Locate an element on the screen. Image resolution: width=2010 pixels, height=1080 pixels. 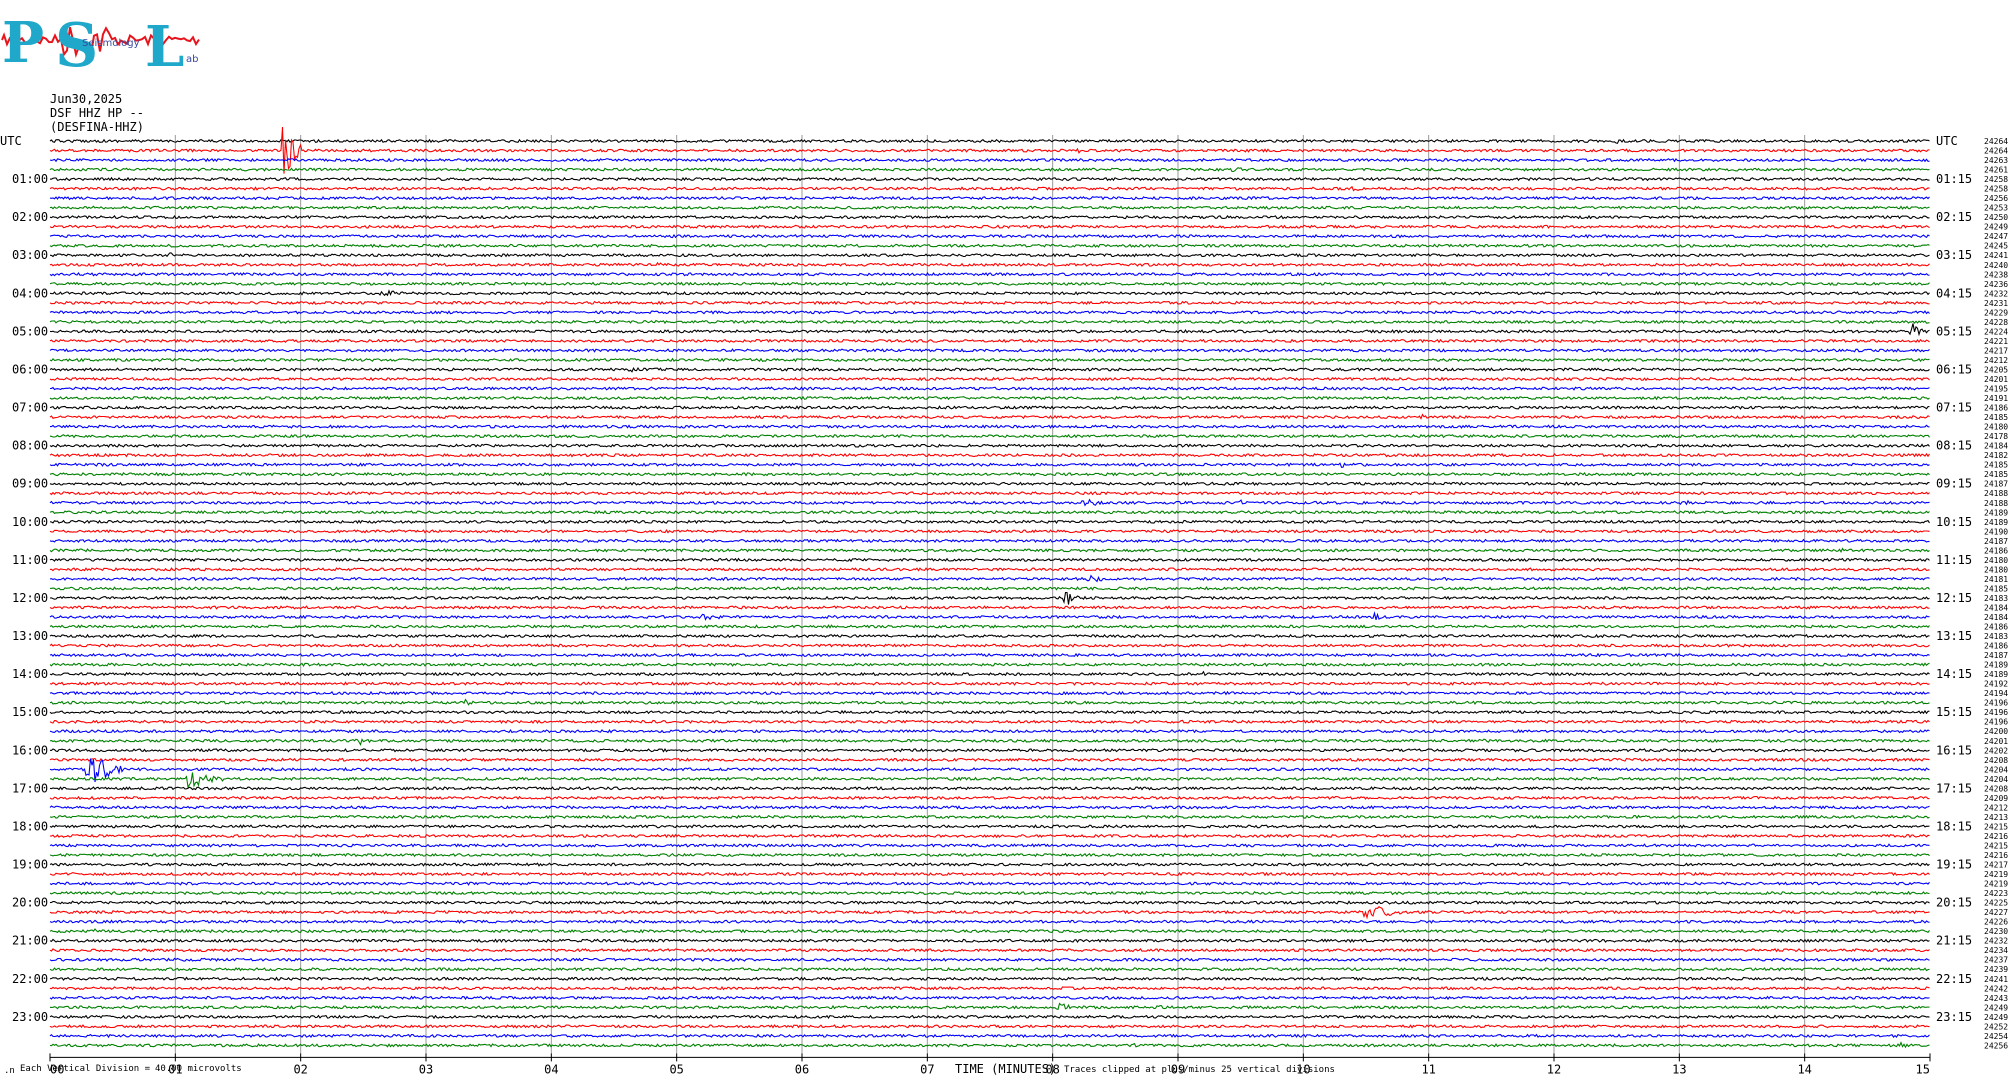
right-hour-label: 21:15 is located at coordinates (1954, 941).